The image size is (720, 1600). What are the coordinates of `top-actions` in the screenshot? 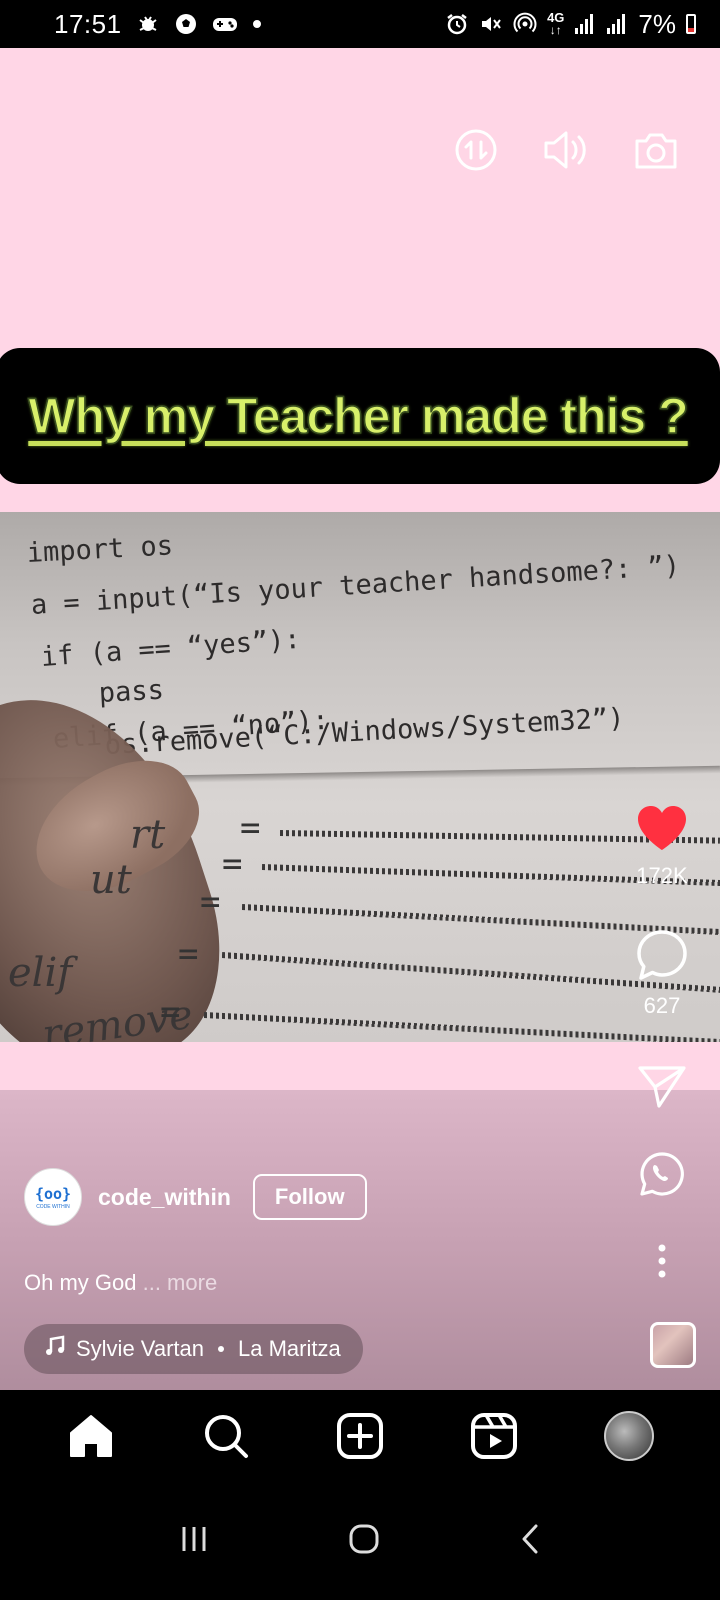 It's located at (566, 150).